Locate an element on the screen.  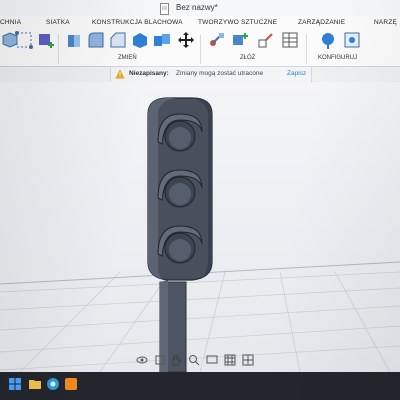
new-component-icon is located at coordinates (240, 40).